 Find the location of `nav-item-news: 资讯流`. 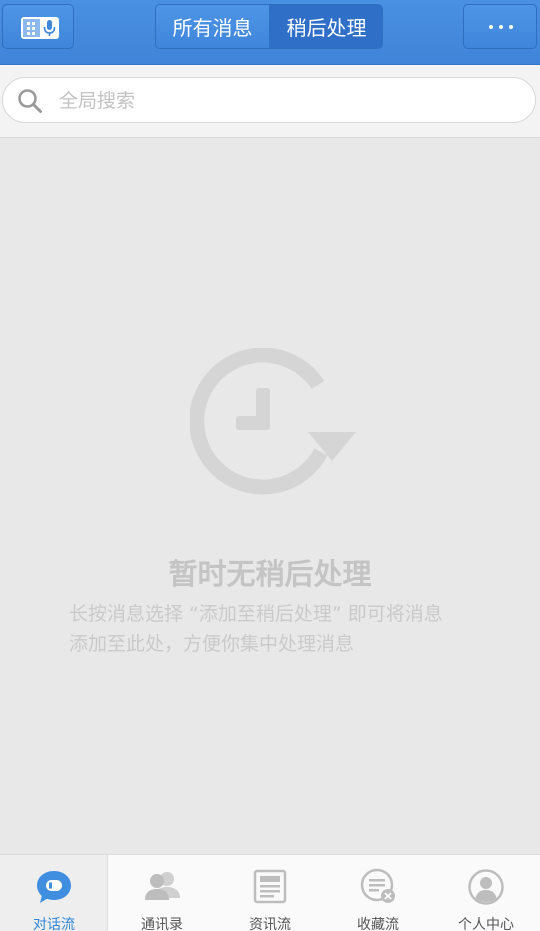

nav-item-news: 资讯流 is located at coordinates (270, 893).